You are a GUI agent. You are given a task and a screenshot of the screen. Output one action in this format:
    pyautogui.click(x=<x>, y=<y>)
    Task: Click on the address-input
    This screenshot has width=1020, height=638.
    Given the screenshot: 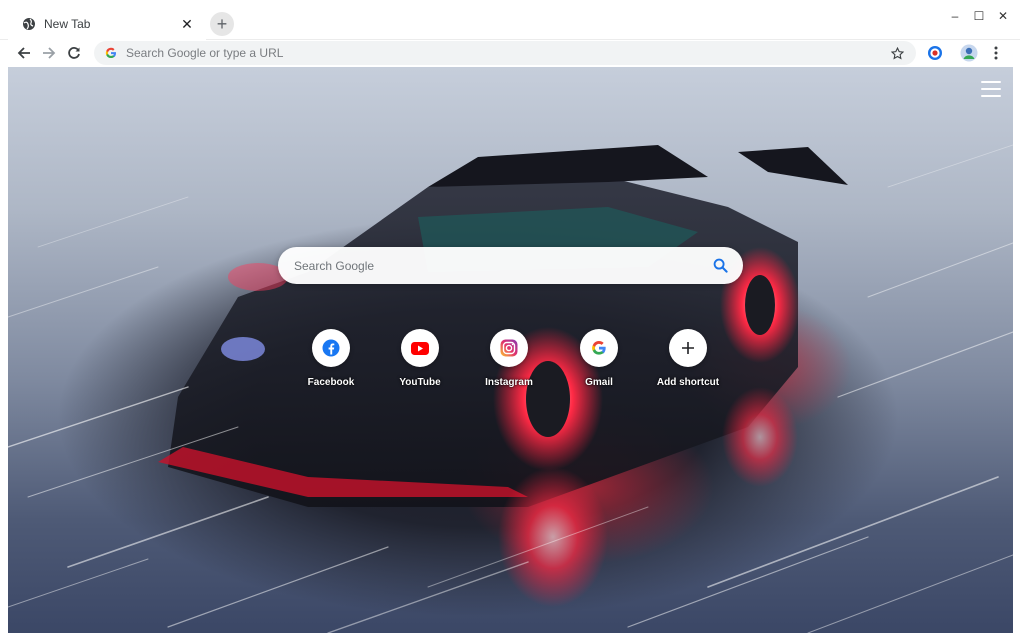 What is the action you would take?
    pyautogui.click(x=507, y=53)
    